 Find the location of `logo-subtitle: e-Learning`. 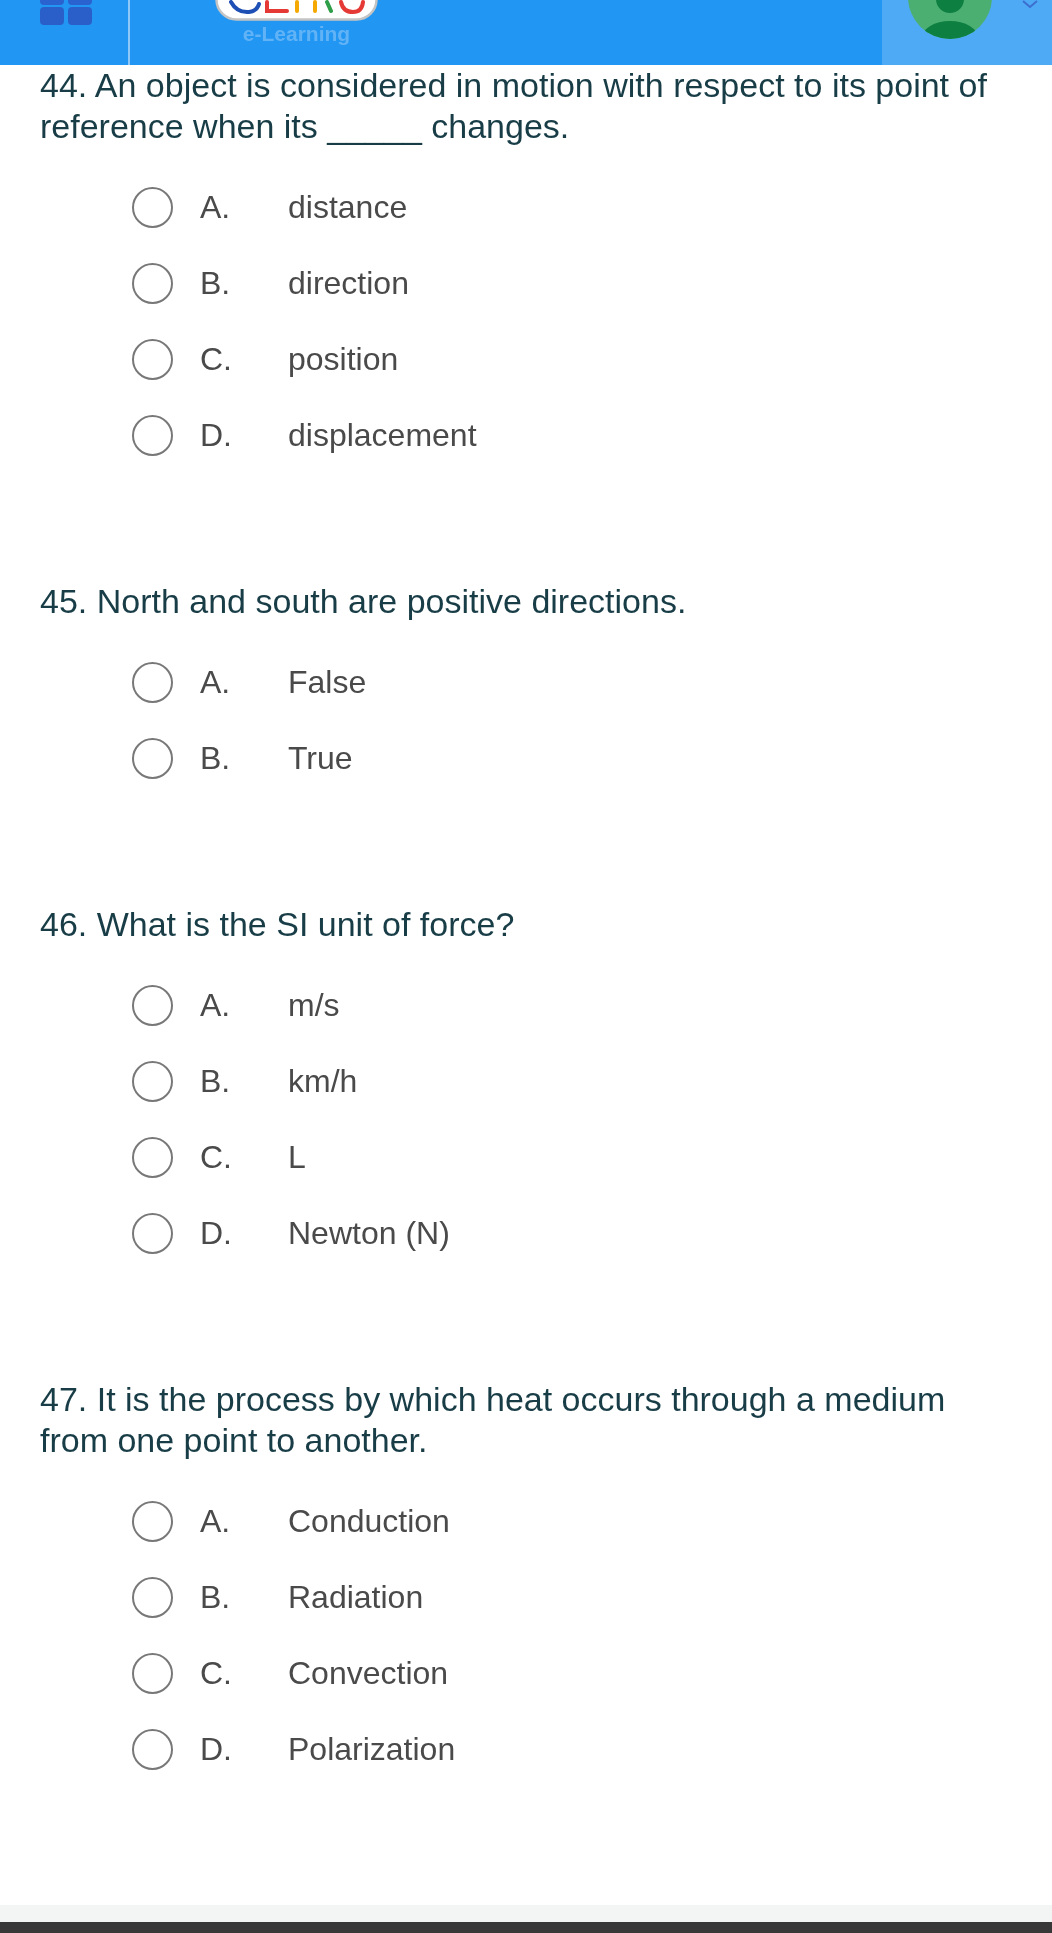

logo-subtitle: e-Learning is located at coordinates (296, 34).